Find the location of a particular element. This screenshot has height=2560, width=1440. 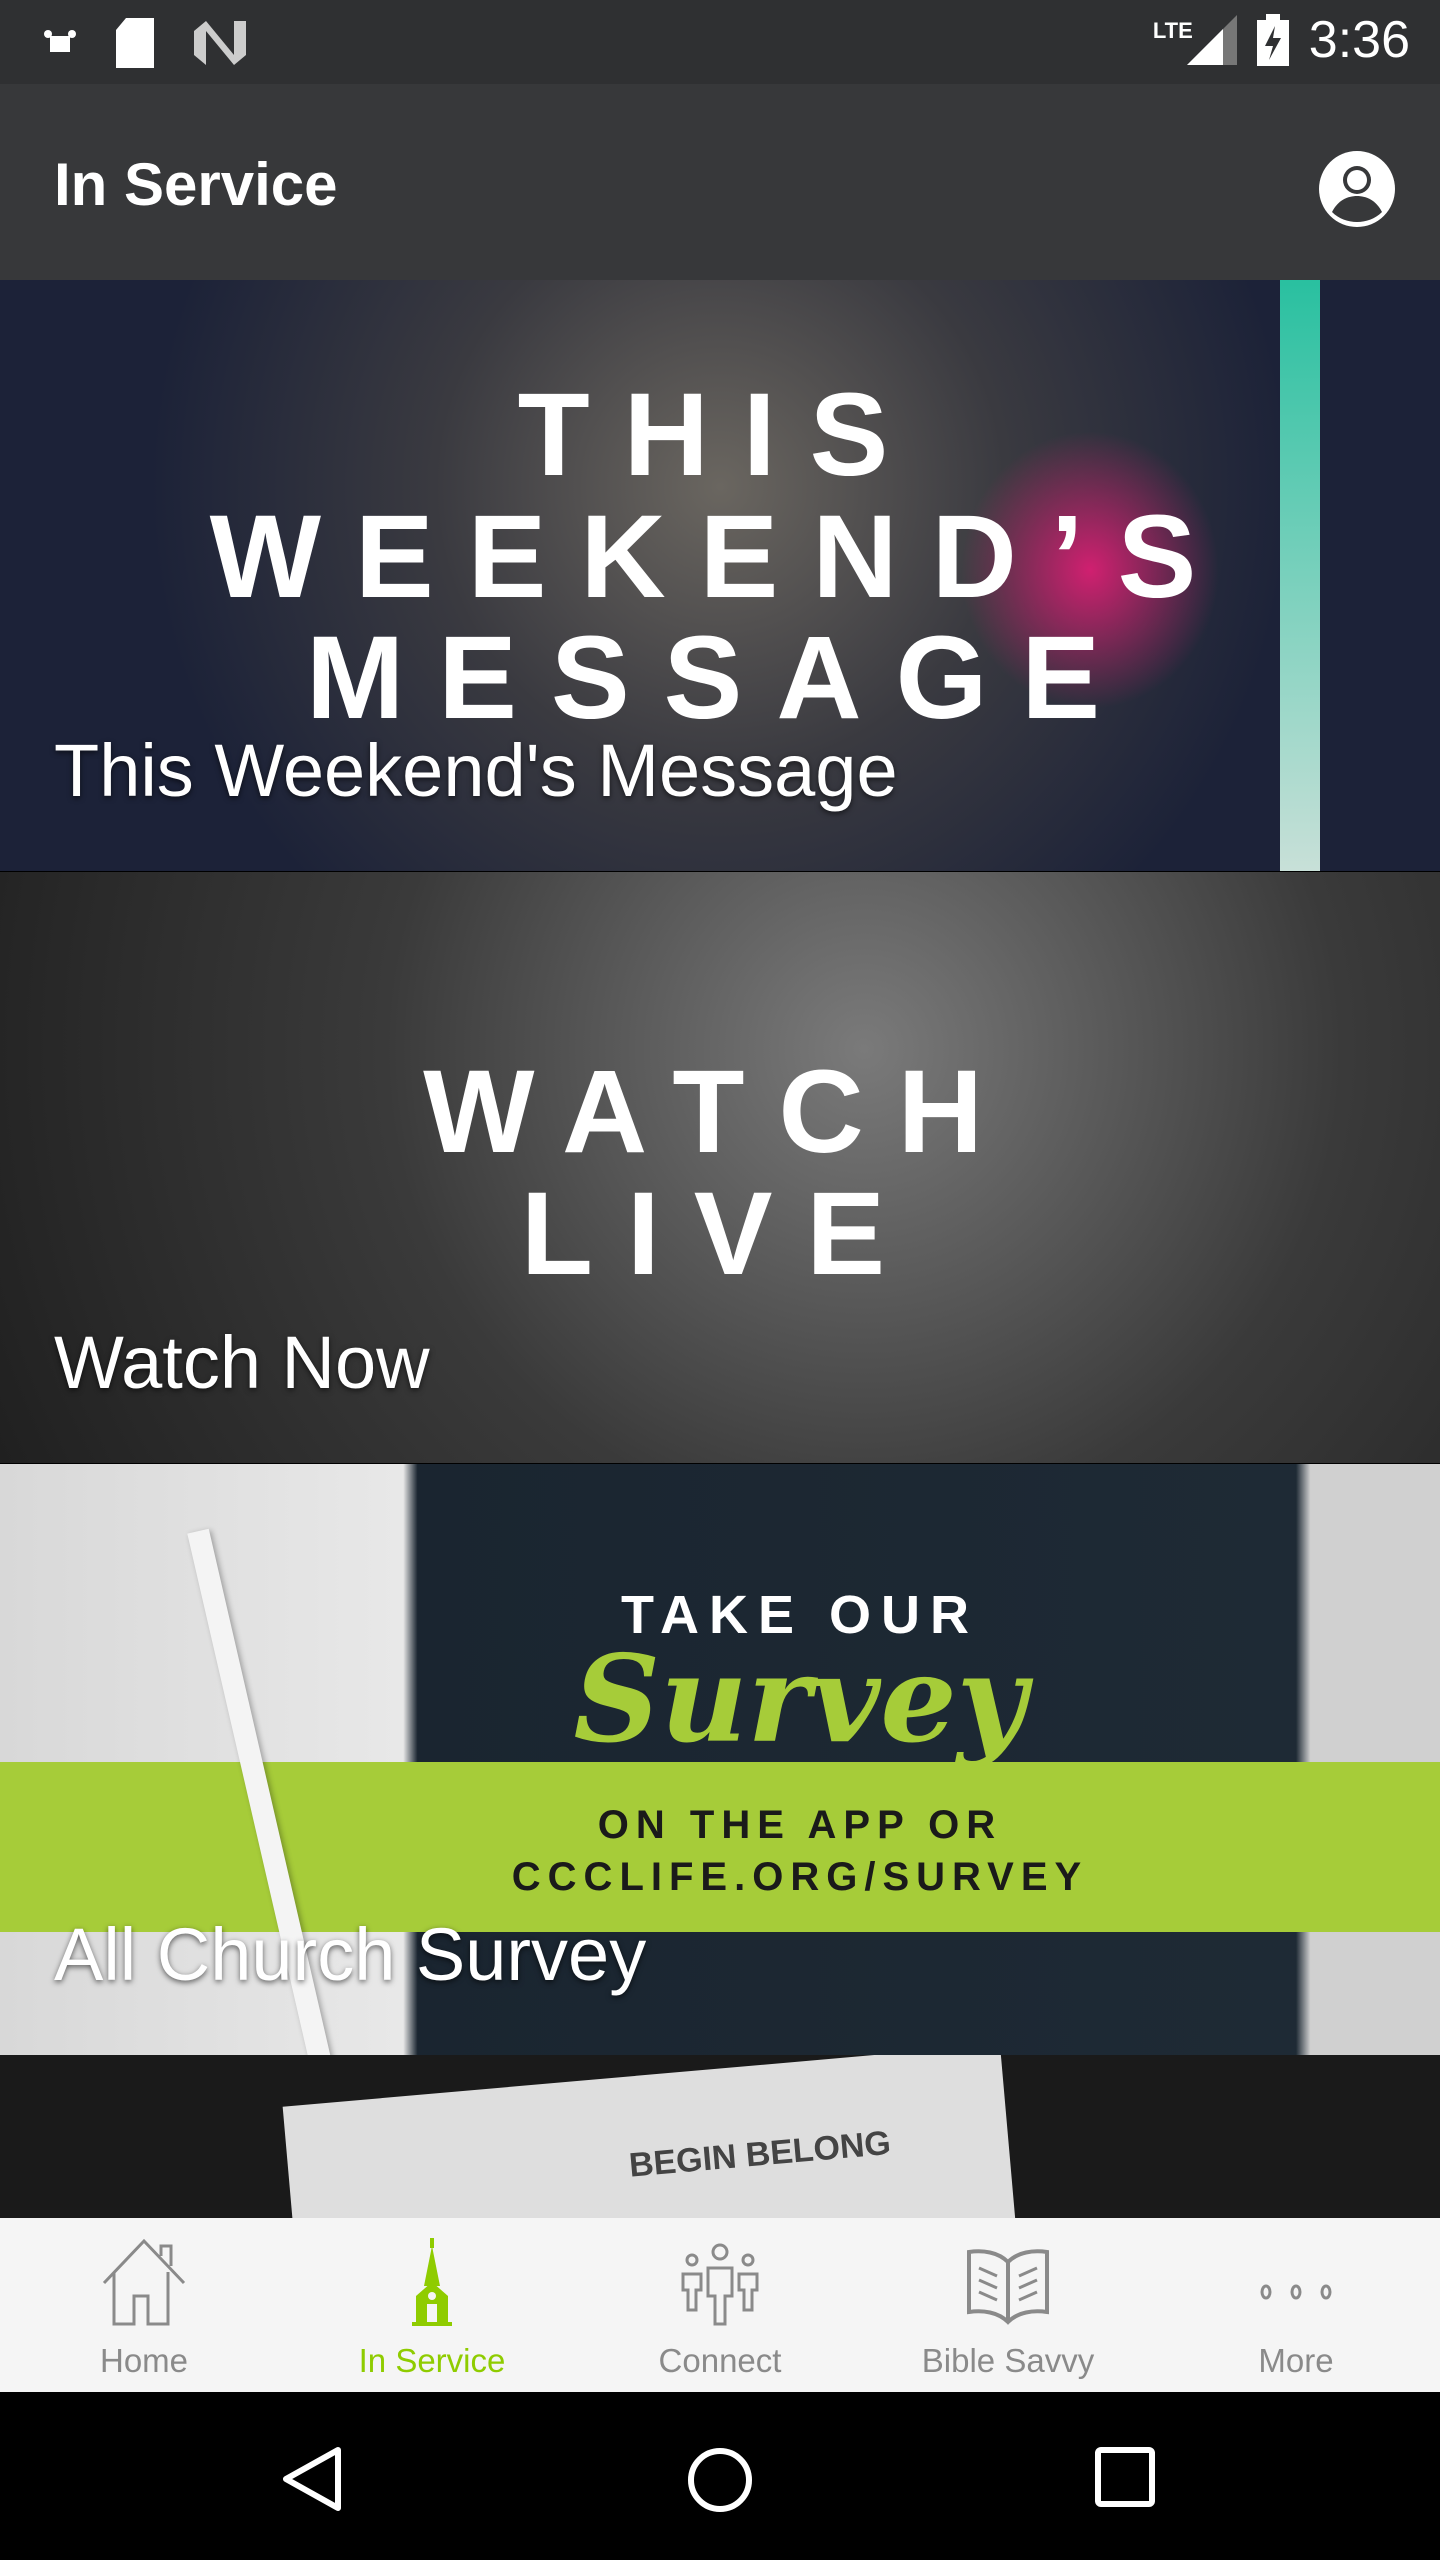

card-banner: Survey is located at coordinates (800, 1699).